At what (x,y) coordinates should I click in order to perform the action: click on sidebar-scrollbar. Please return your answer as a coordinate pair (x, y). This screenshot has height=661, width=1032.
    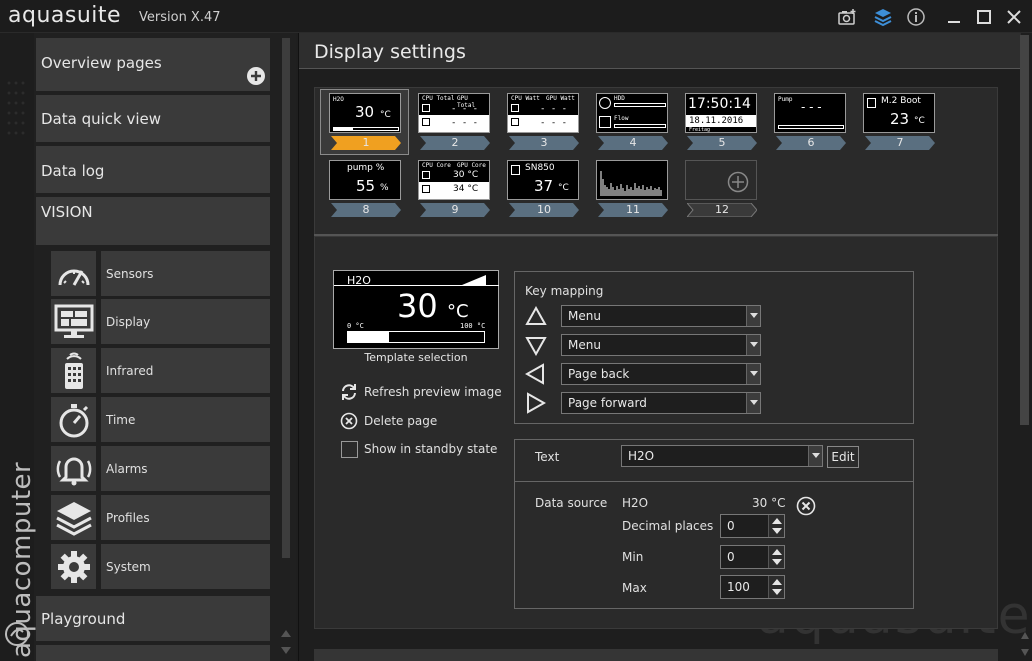
    Looking at the image, I should click on (286, 298).